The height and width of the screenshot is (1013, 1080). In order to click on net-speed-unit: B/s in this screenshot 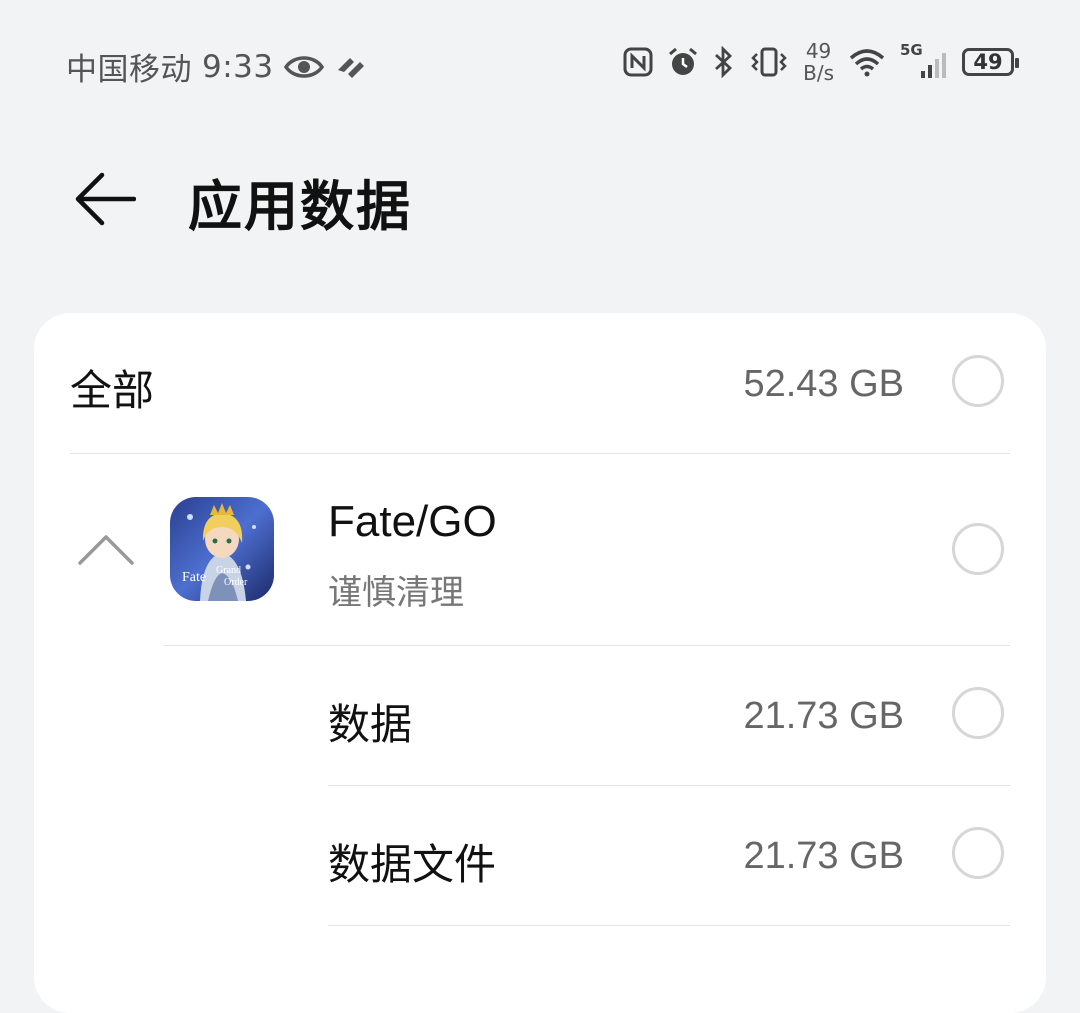, I will do `click(818, 73)`.